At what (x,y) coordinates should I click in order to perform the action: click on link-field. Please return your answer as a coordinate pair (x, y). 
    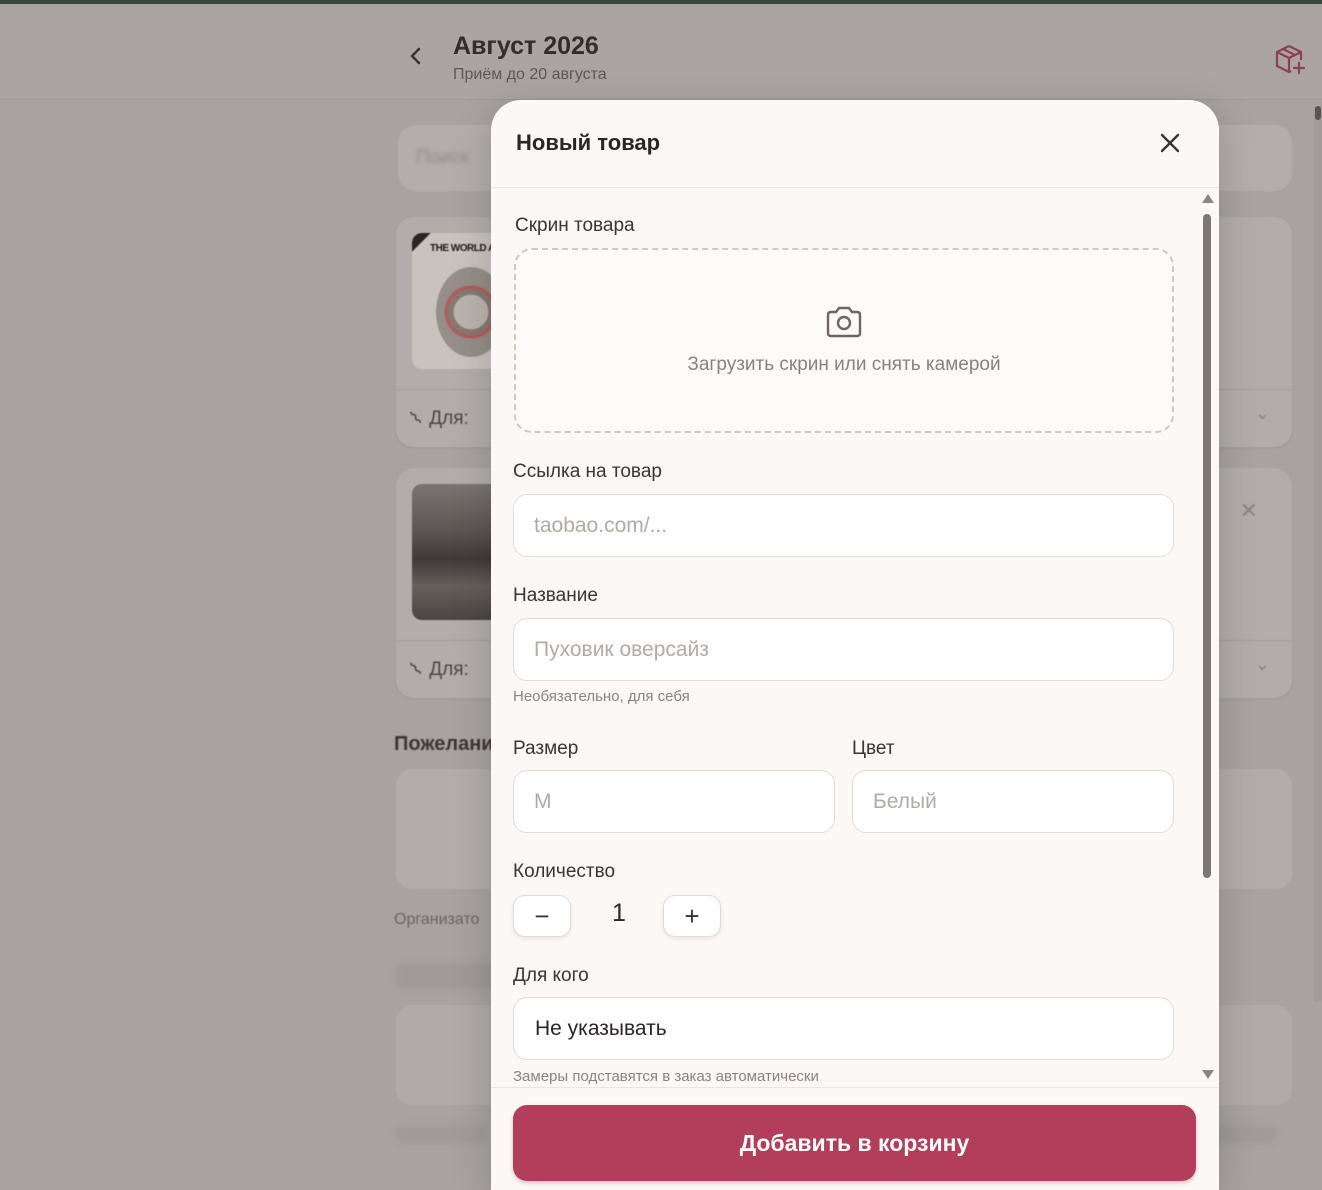
    Looking at the image, I should click on (843, 525).